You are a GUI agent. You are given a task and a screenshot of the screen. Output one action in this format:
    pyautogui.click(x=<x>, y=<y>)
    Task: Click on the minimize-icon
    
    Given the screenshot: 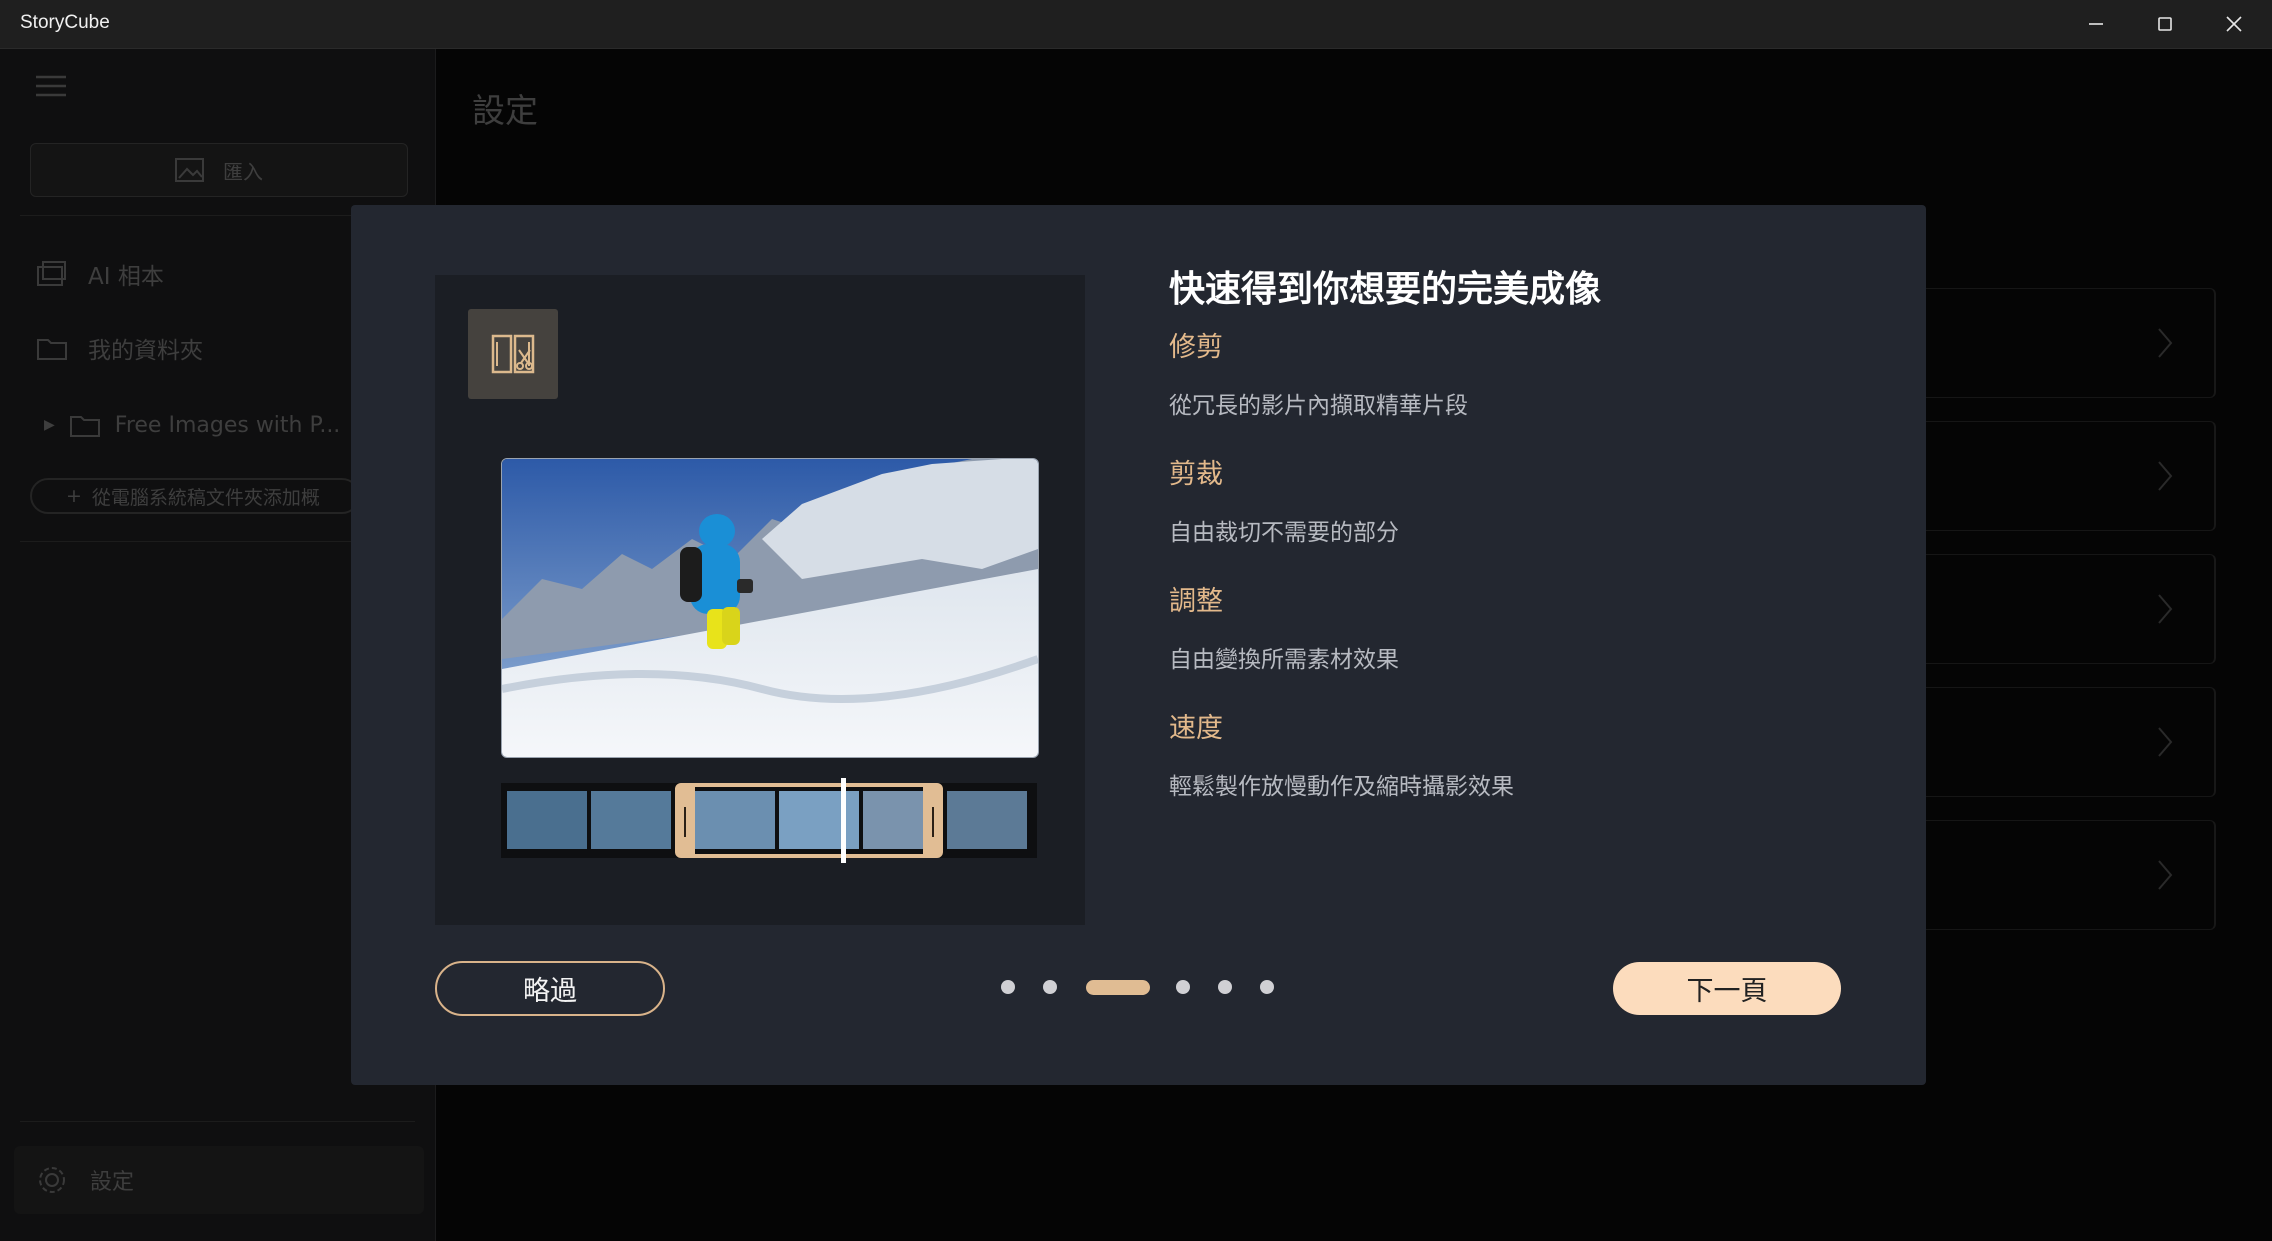 What is the action you would take?
    pyautogui.click(x=2096, y=24)
    